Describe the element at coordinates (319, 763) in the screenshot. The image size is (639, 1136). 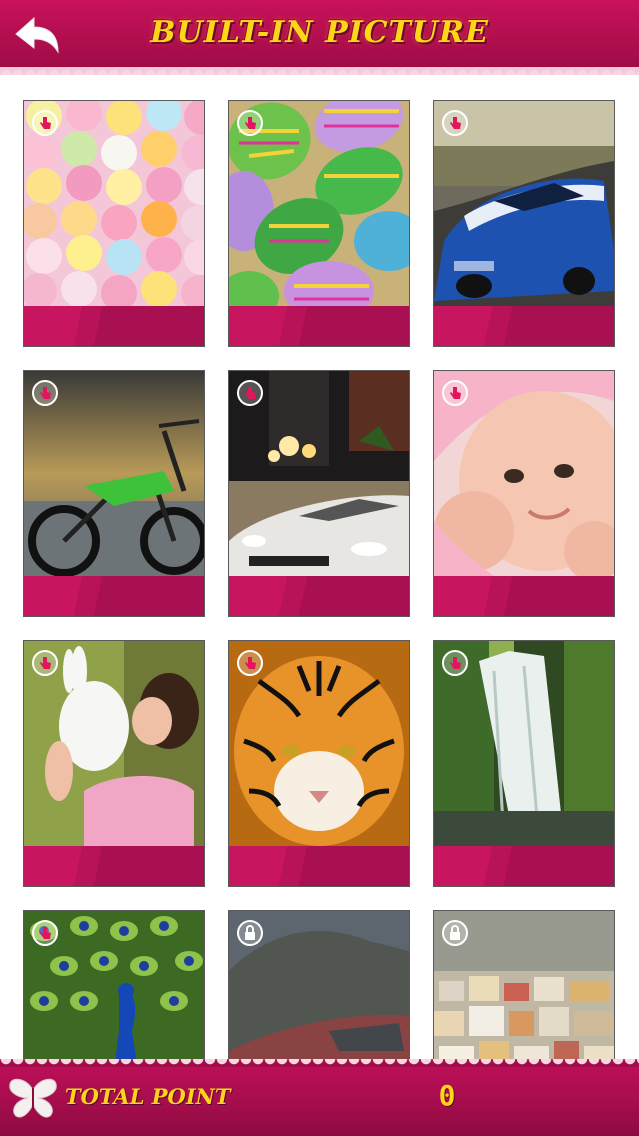
I see `picture-tile-tiger` at that location.